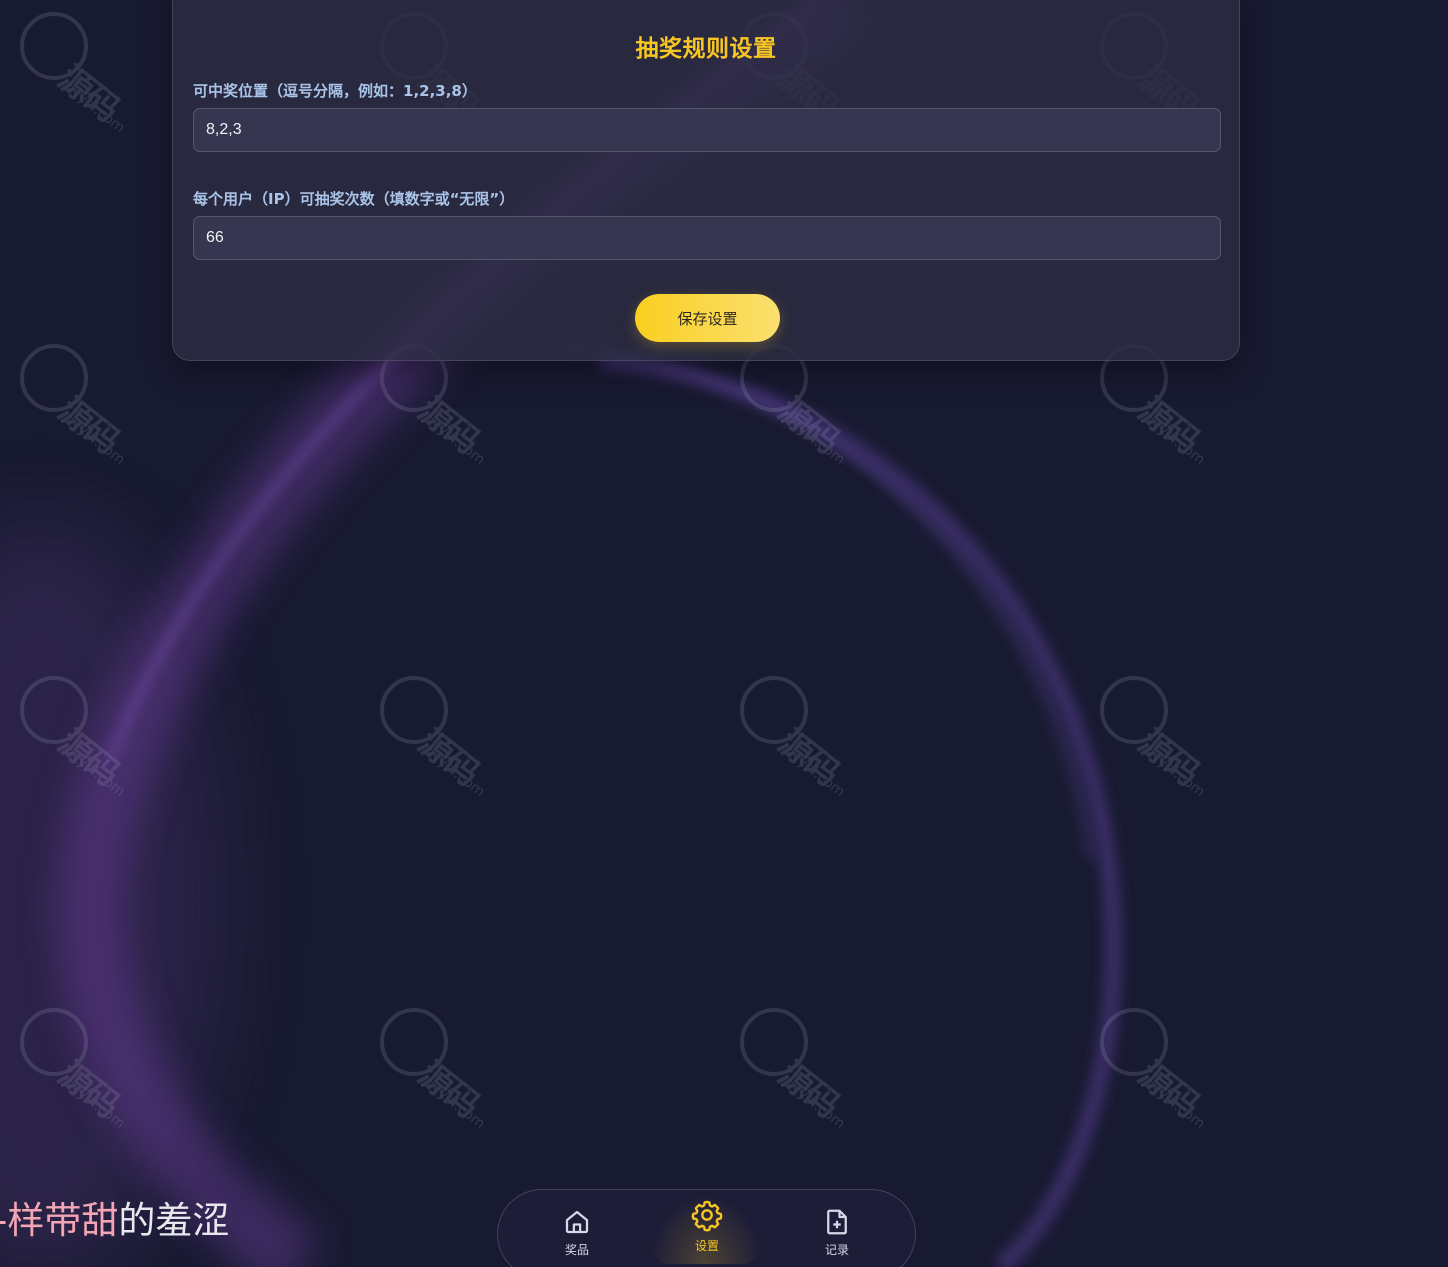  Describe the element at coordinates (577, 1222) in the screenshot. I see `home-icon` at that location.